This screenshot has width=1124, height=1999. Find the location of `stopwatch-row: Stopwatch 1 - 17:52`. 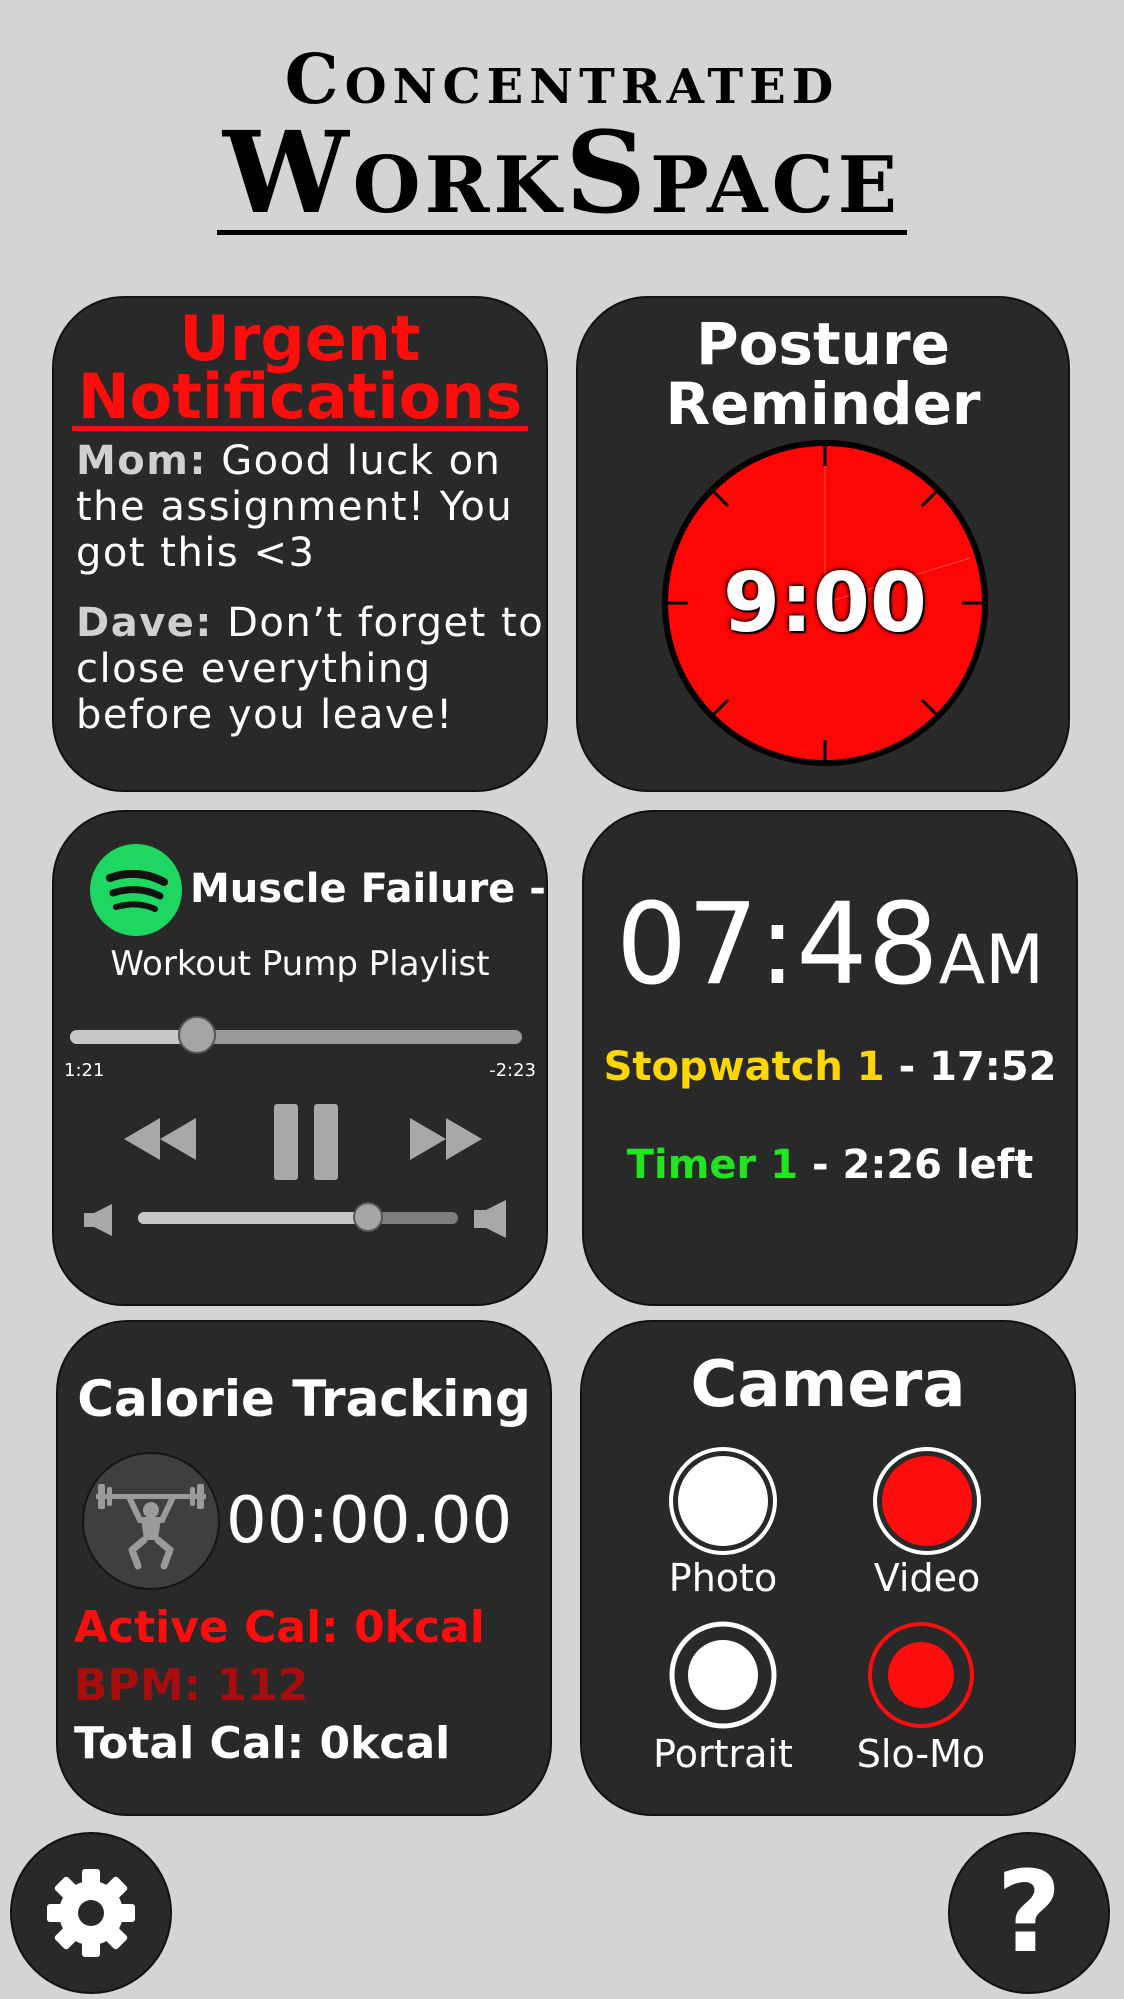

stopwatch-row: Stopwatch 1 - 17:52 is located at coordinates (830, 1067).